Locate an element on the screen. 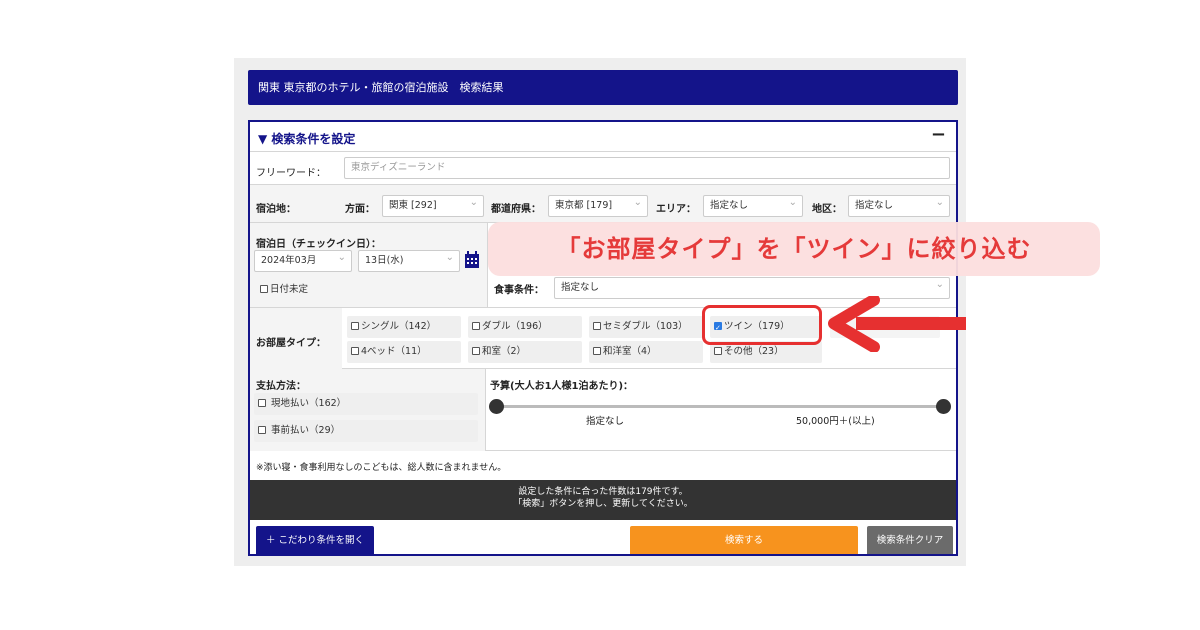 Image resolution: width=1200 pixels, height=630 pixels. page-header: 関東 東京都のホテル・旅館の宿泊施設 検索結果 is located at coordinates (603, 87).